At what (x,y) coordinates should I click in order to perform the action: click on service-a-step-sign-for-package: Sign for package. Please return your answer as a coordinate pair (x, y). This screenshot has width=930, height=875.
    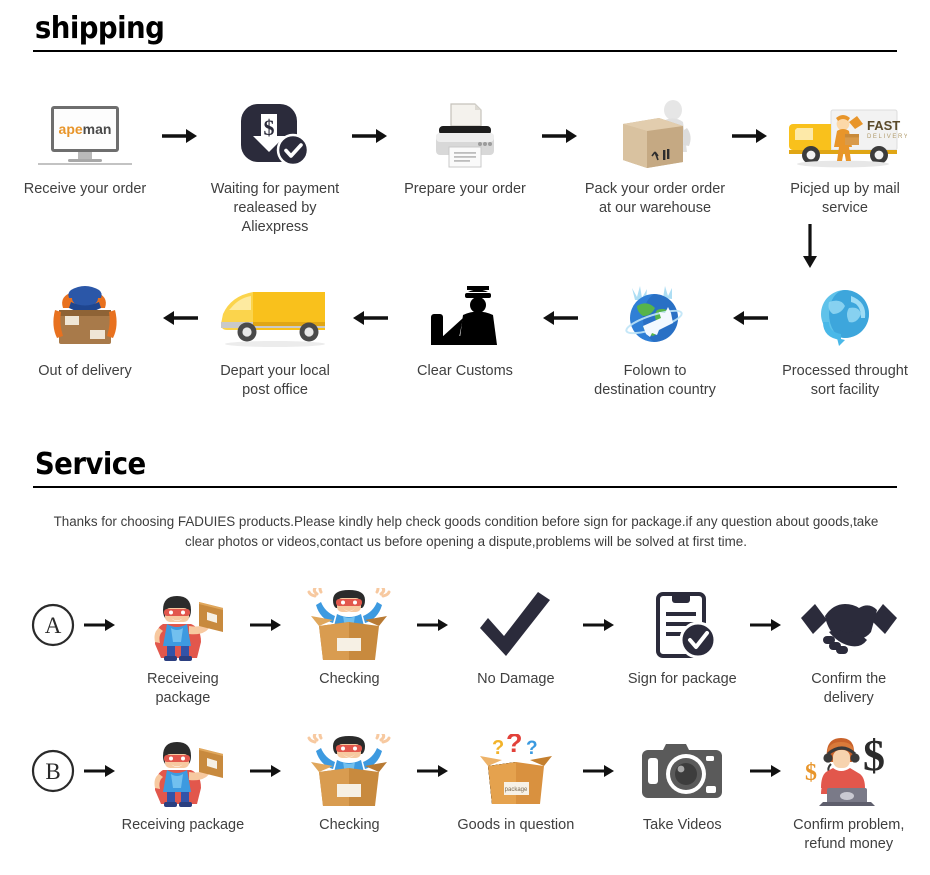
    Looking at the image, I should click on (682, 638).